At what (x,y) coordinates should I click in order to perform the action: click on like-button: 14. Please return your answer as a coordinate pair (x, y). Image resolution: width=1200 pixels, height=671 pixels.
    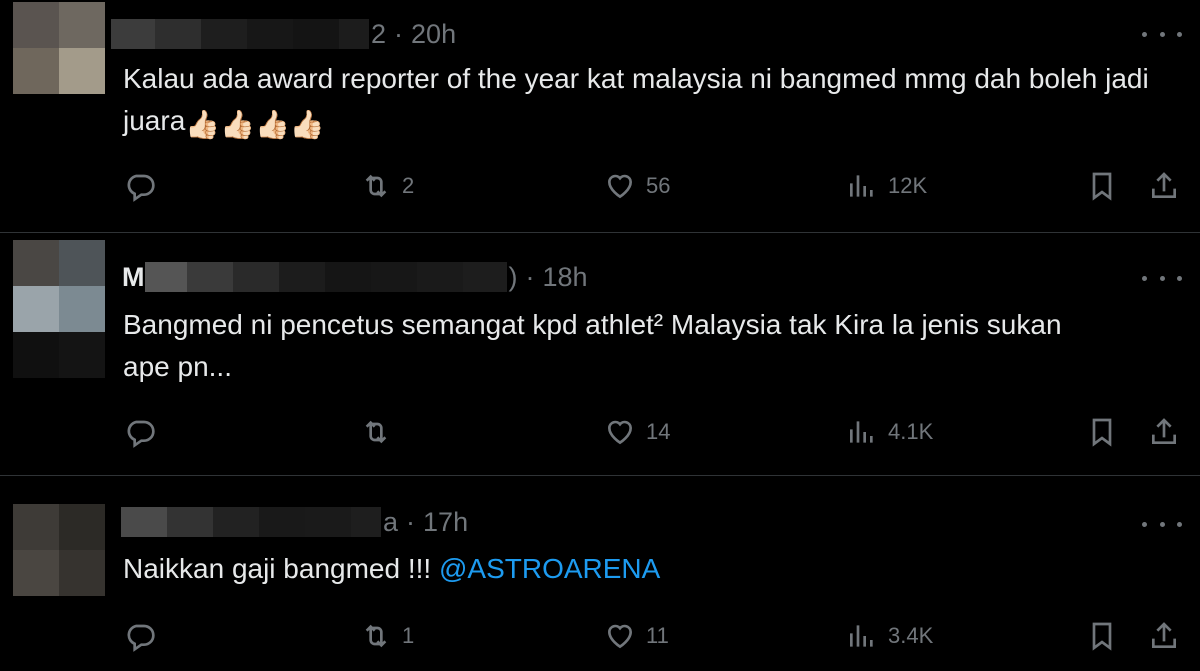
    Looking at the image, I should click on (637, 432).